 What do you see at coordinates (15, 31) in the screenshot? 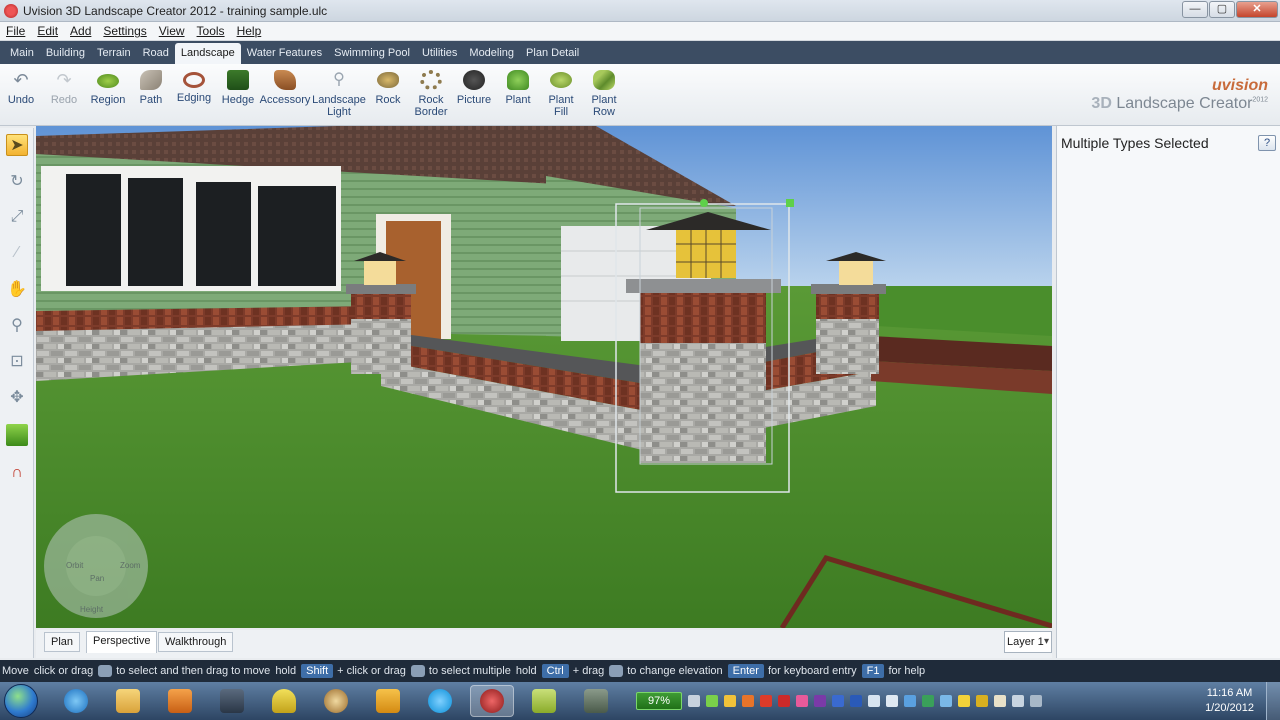
I see `menu-file: File` at bounding box center [15, 31].